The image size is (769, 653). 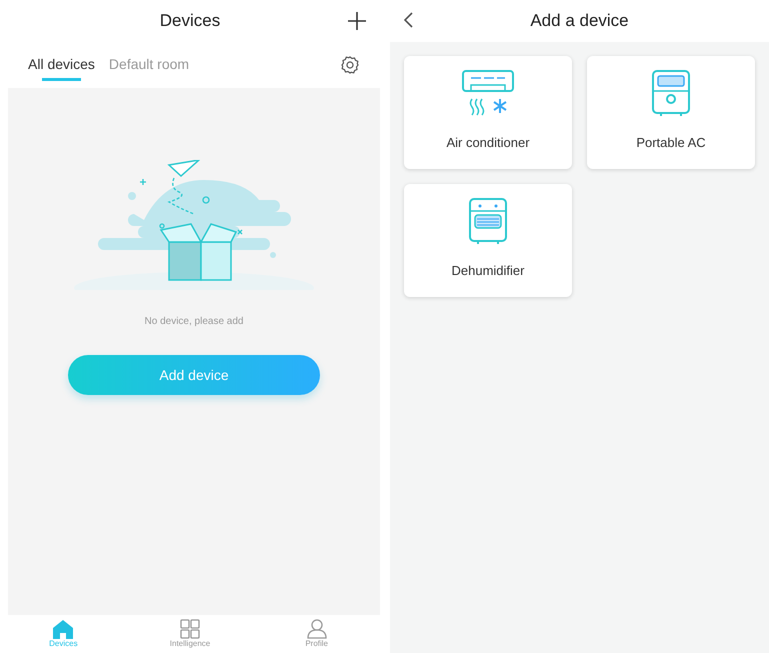 I want to click on home-icon, so click(x=63, y=629).